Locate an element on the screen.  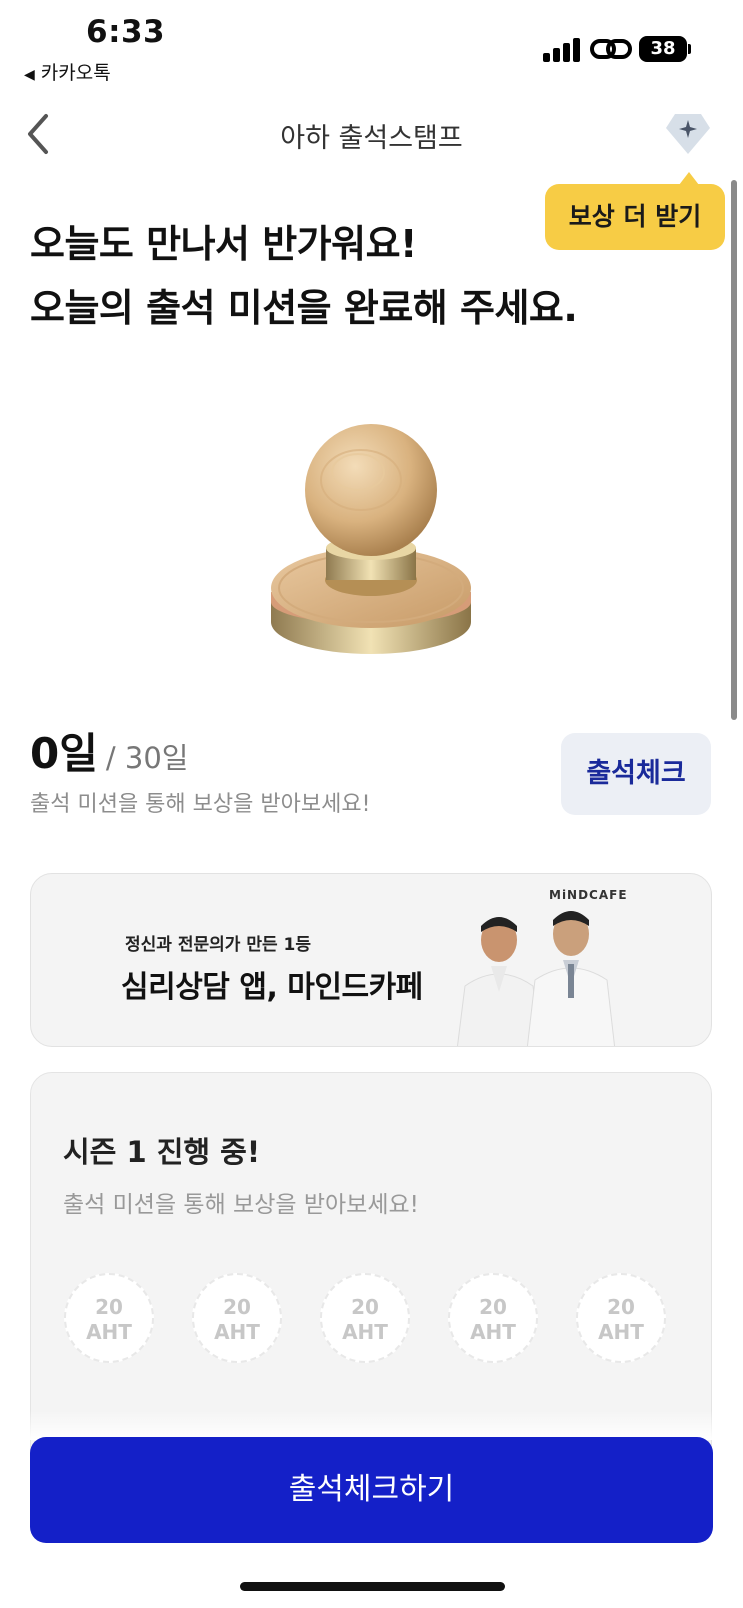
signal-icon is located at coordinates (563, 49).